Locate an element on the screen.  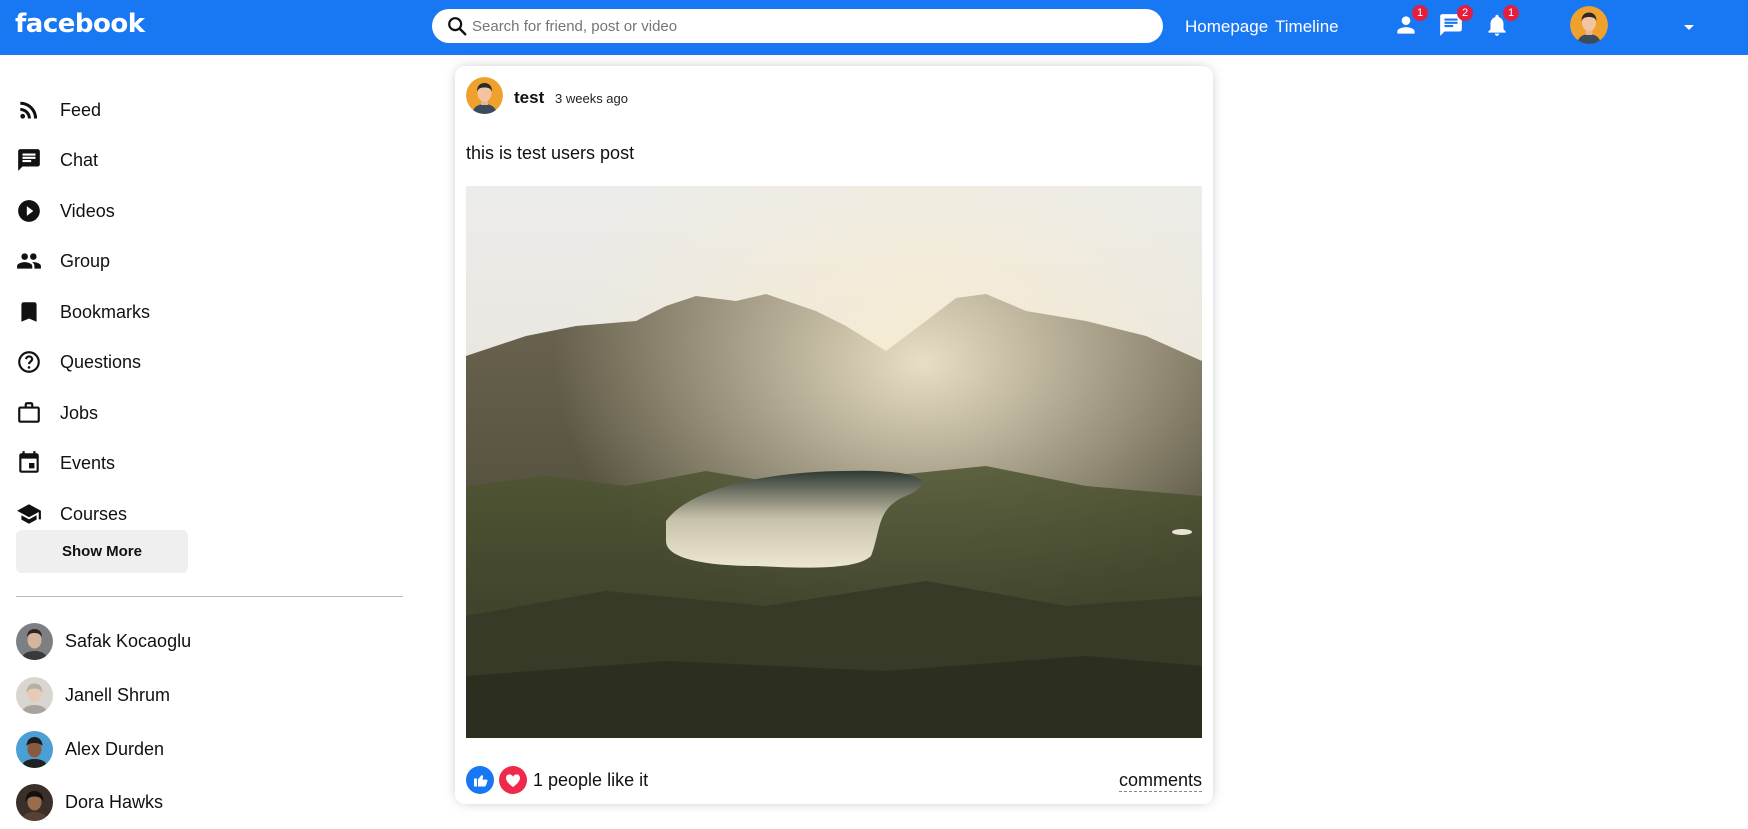
friend-requests-badge: 1 is located at coordinates (1420, 13).